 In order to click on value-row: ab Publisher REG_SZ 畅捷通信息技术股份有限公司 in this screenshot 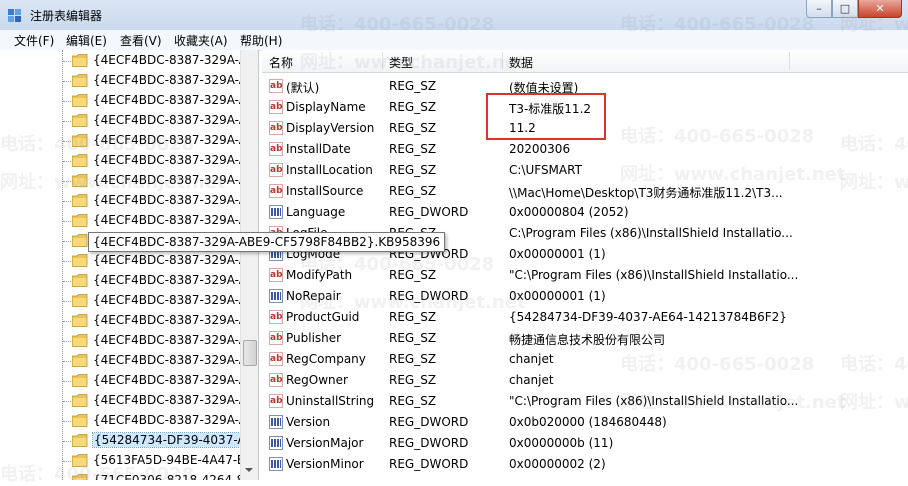, I will do `click(585, 338)`.